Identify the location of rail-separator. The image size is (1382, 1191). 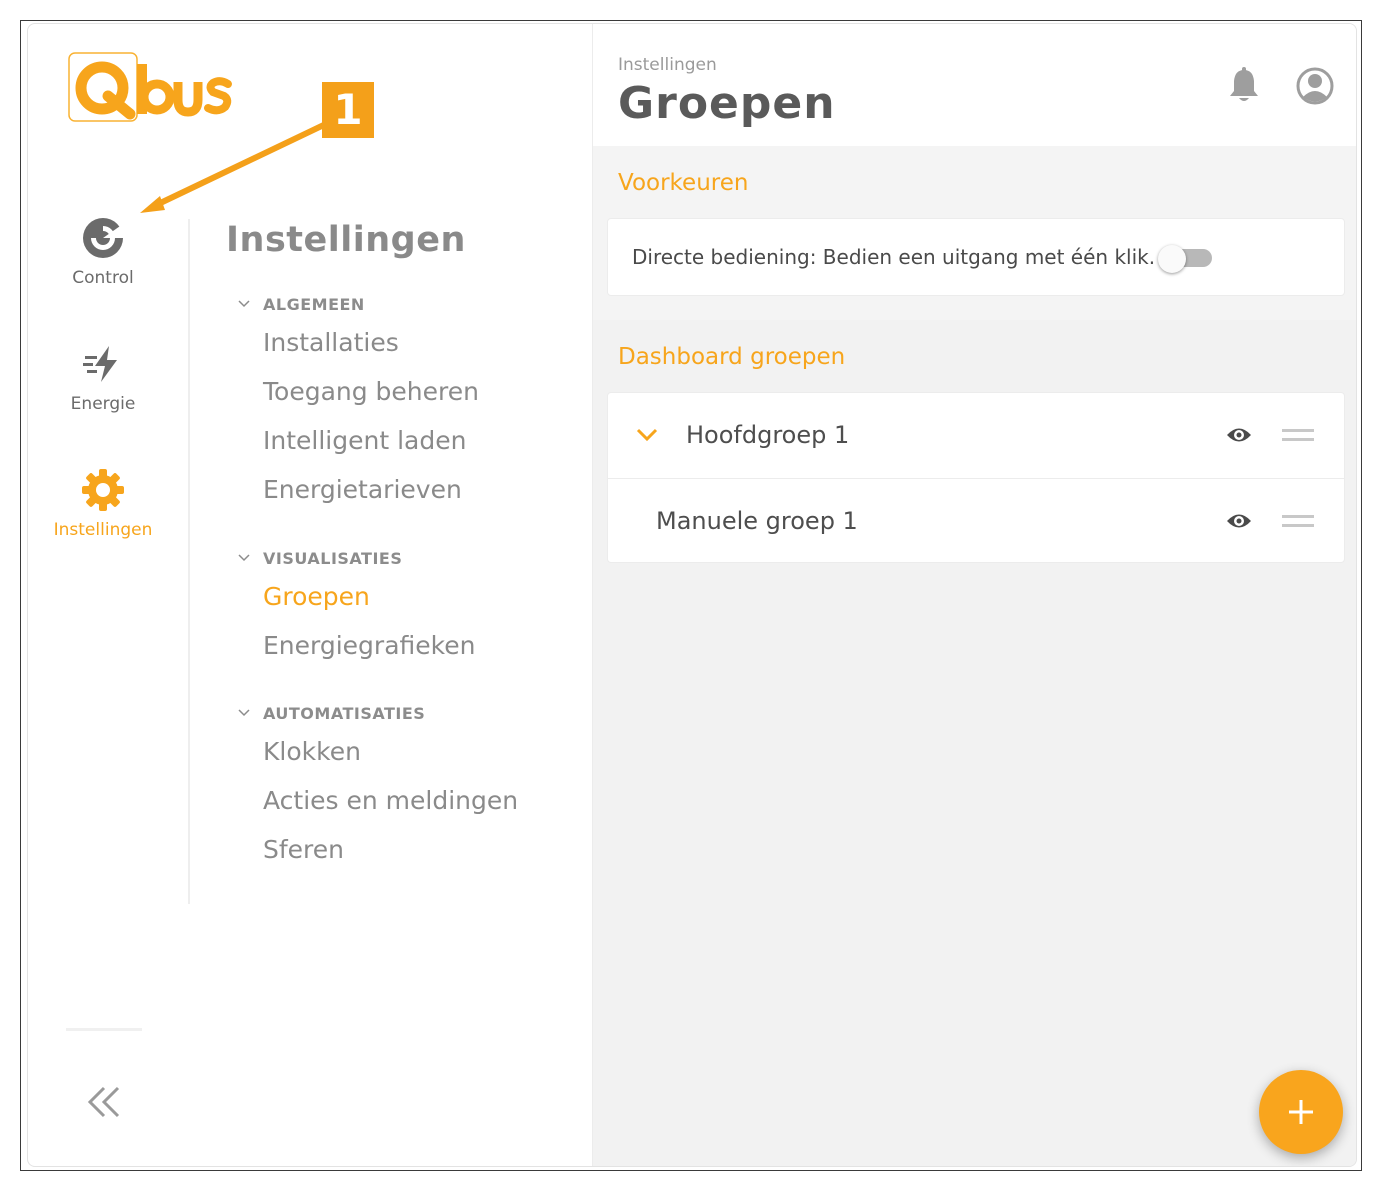
(104, 1029).